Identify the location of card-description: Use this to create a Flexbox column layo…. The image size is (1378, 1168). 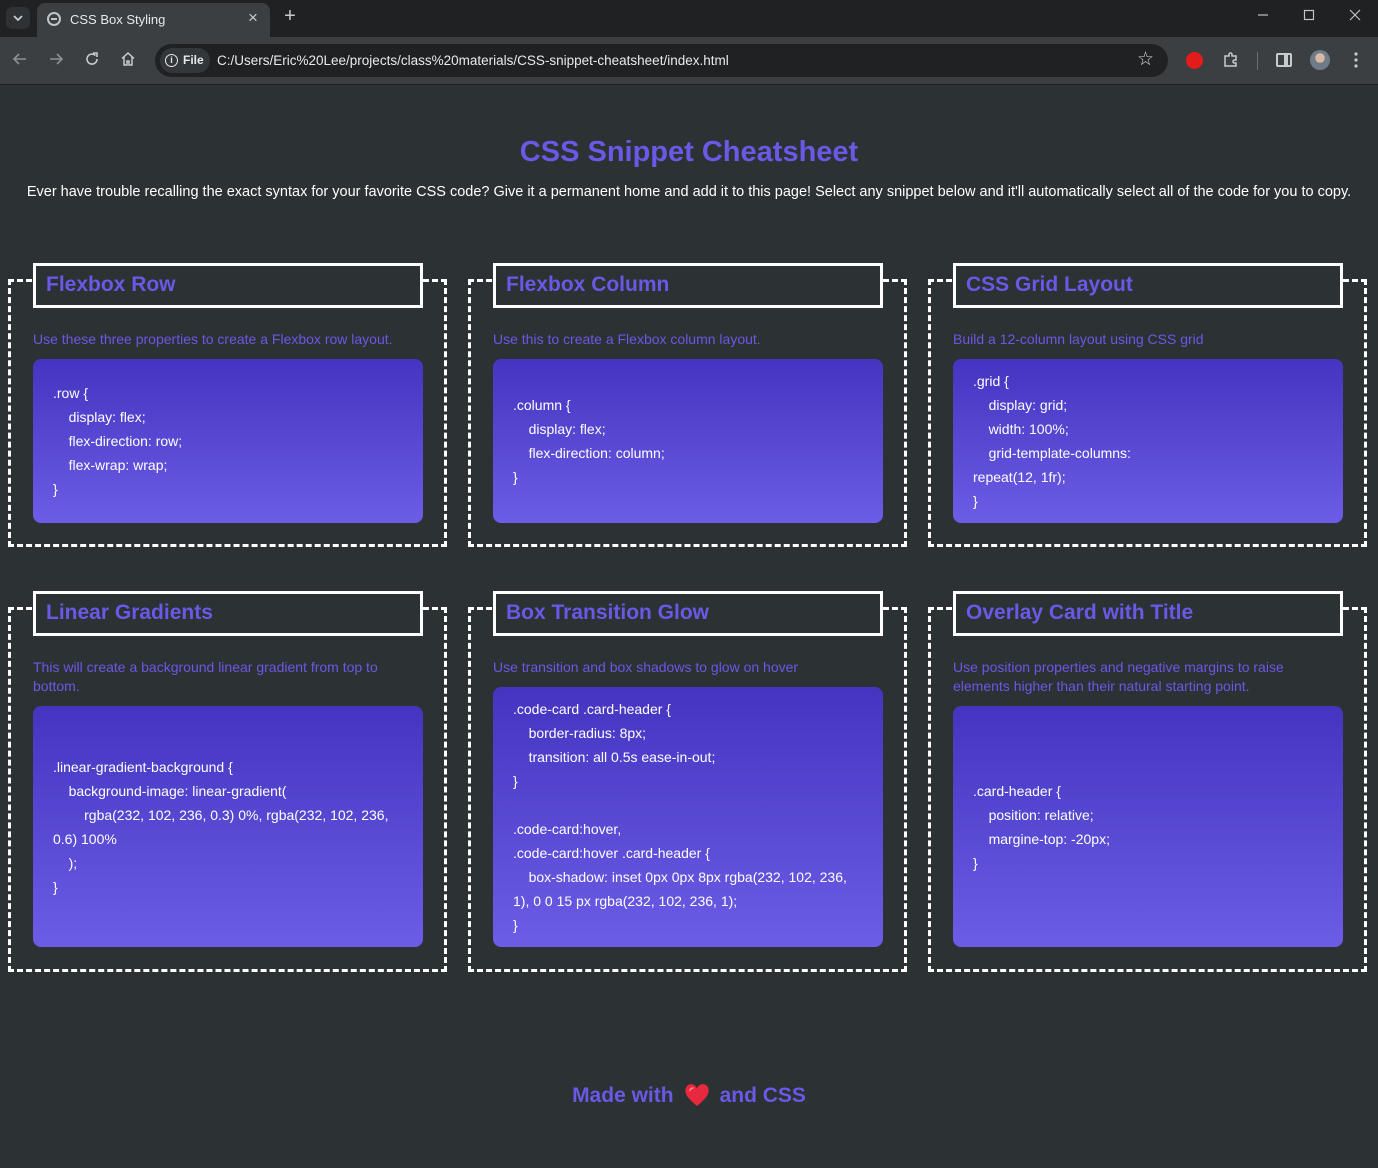
(627, 339).